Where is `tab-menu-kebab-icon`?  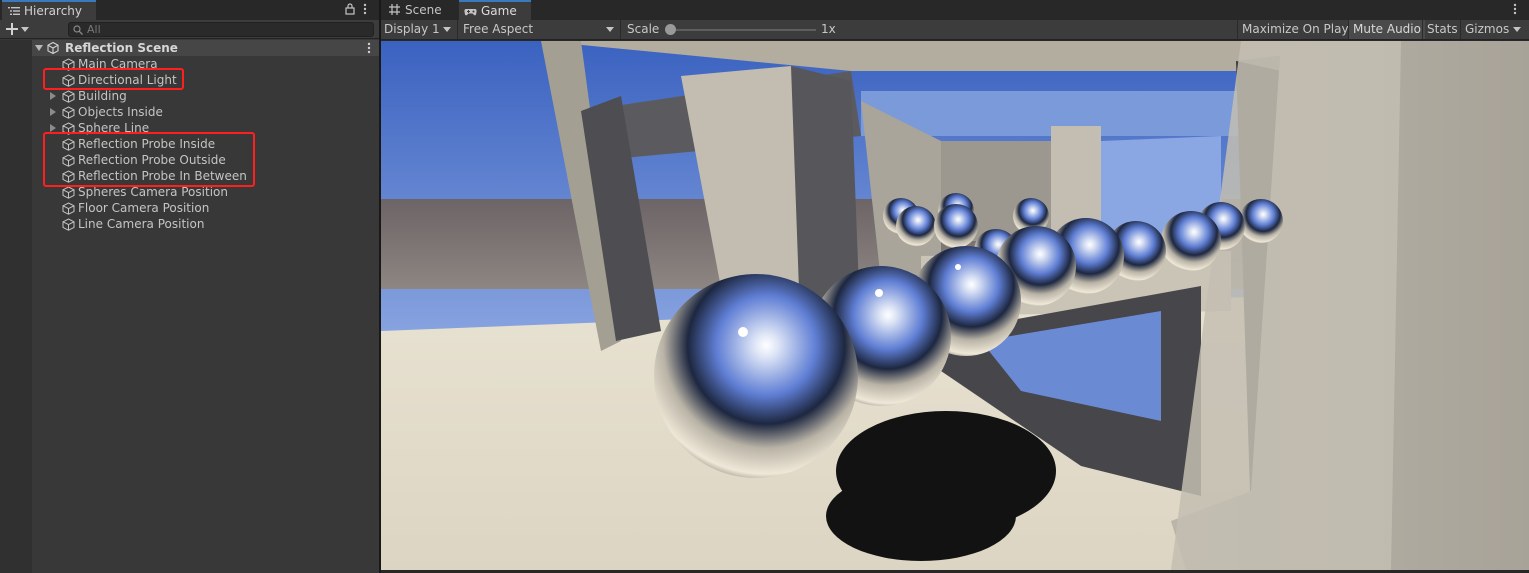
tab-menu-kebab-icon is located at coordinates (365, 9).